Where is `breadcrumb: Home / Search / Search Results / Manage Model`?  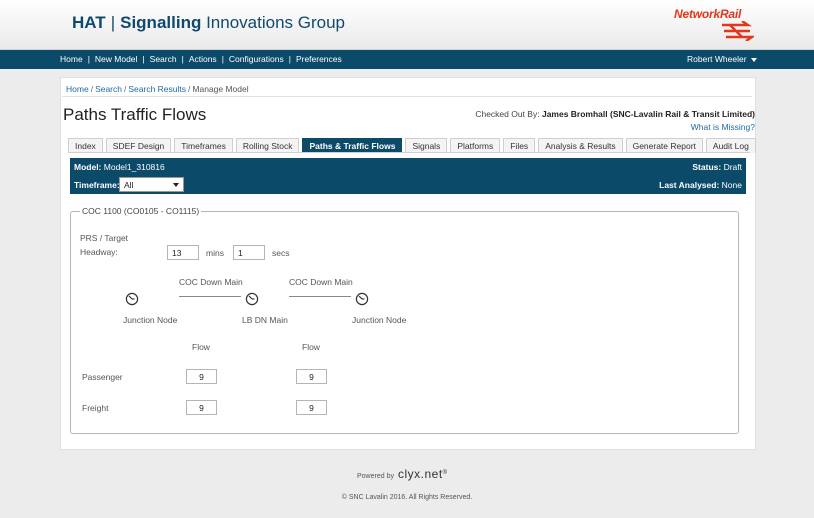
breadcrumb: Home / Search / Search Results / Manage Model is located at coordinates (407, 88).